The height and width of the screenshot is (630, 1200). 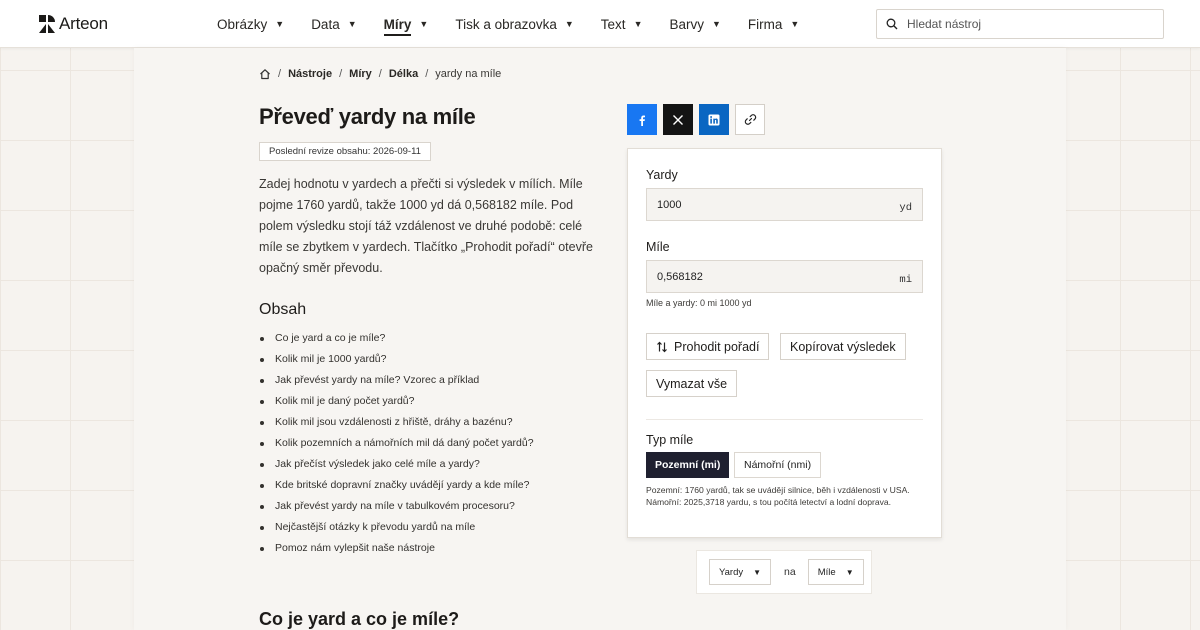 I want to click on copy-link-button, so click(x=750, y=119).